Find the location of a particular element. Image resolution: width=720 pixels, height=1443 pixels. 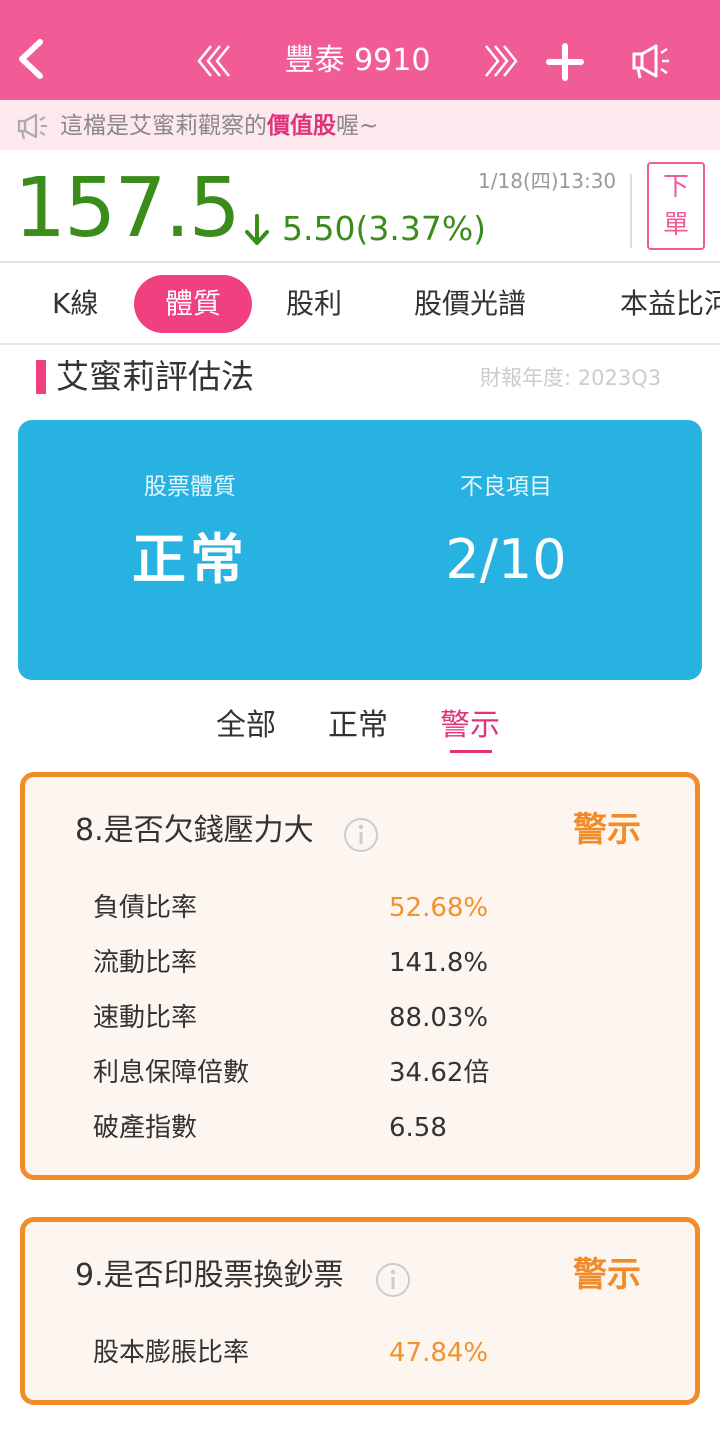

double-chevron-right-icon is located at coordinates (501, 61).